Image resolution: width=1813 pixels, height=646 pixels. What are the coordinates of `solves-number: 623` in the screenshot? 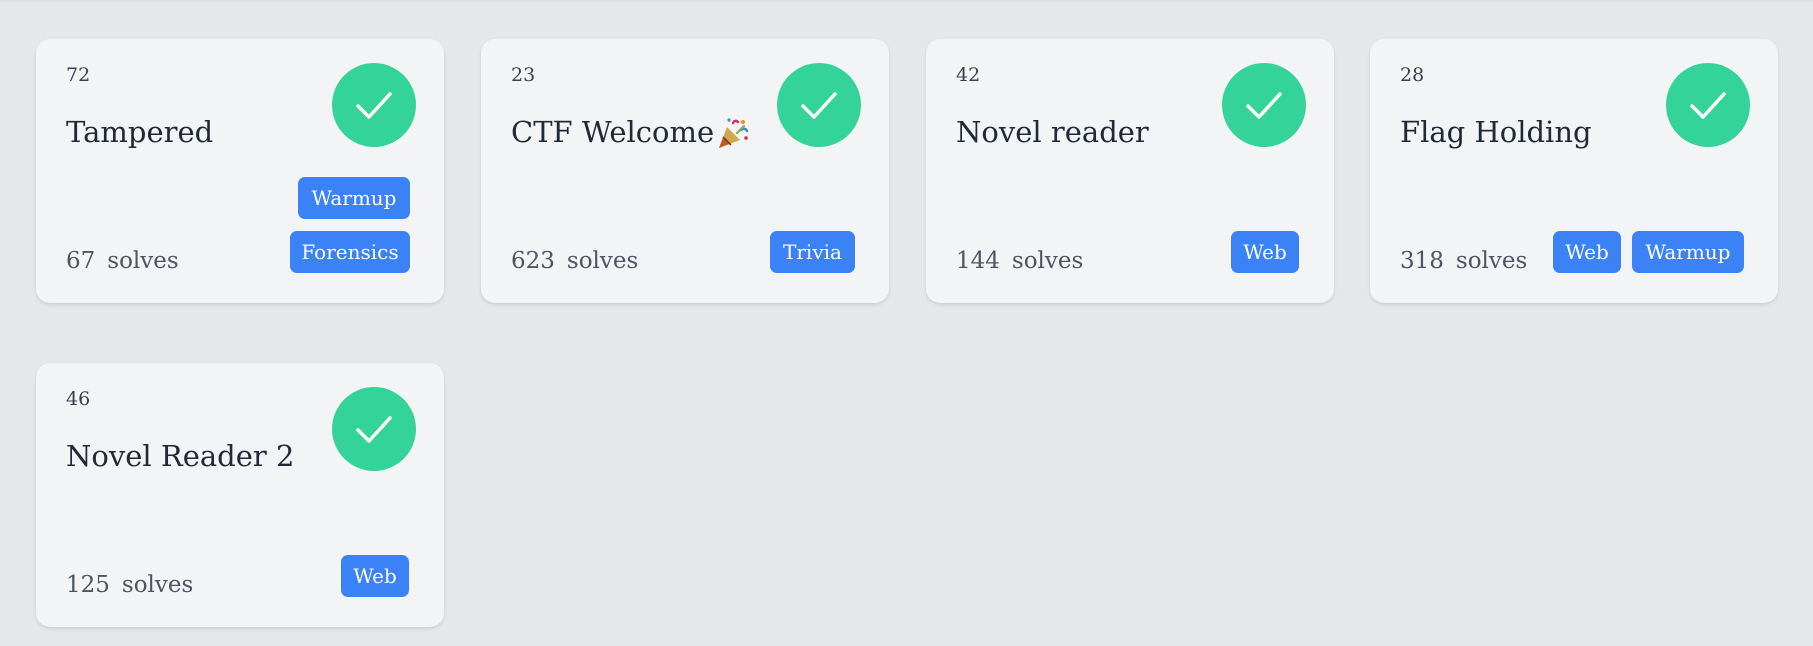 It's located at (533, 261).